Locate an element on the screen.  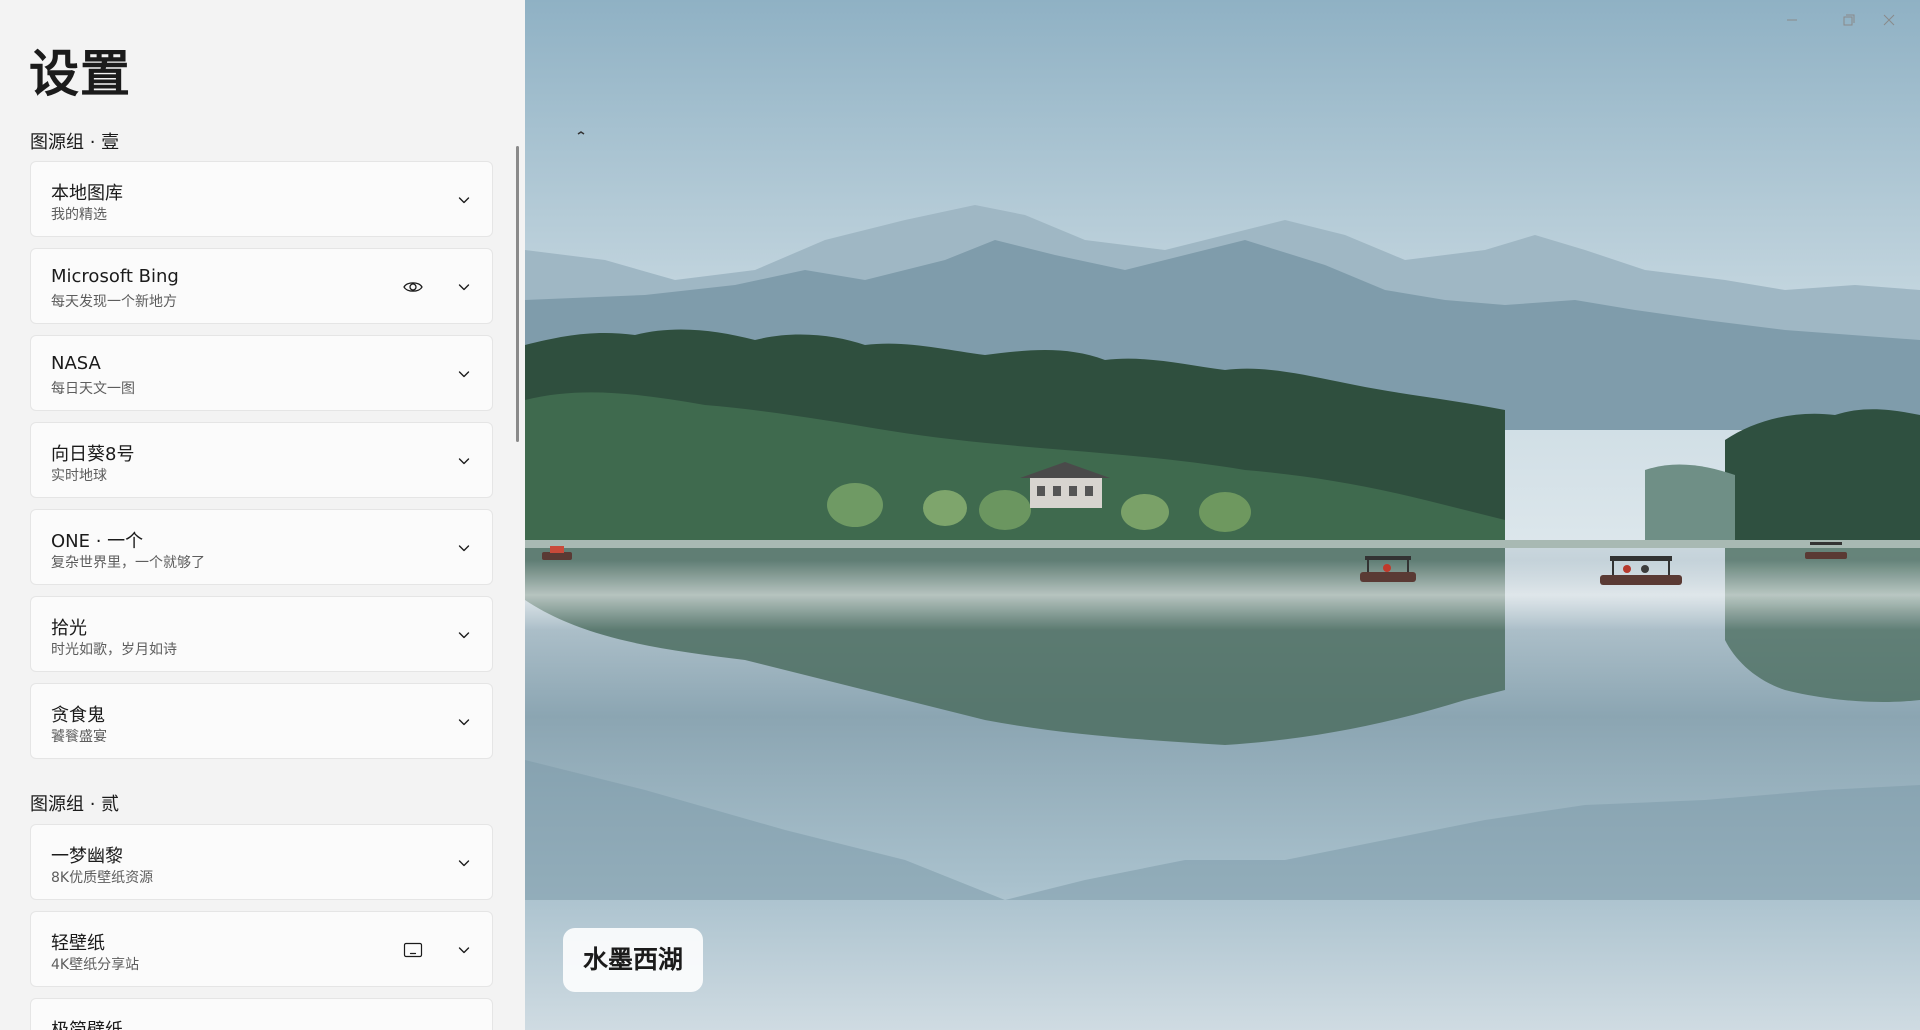
card-title: Microsoft Bing is located at coordinates (115, 276).